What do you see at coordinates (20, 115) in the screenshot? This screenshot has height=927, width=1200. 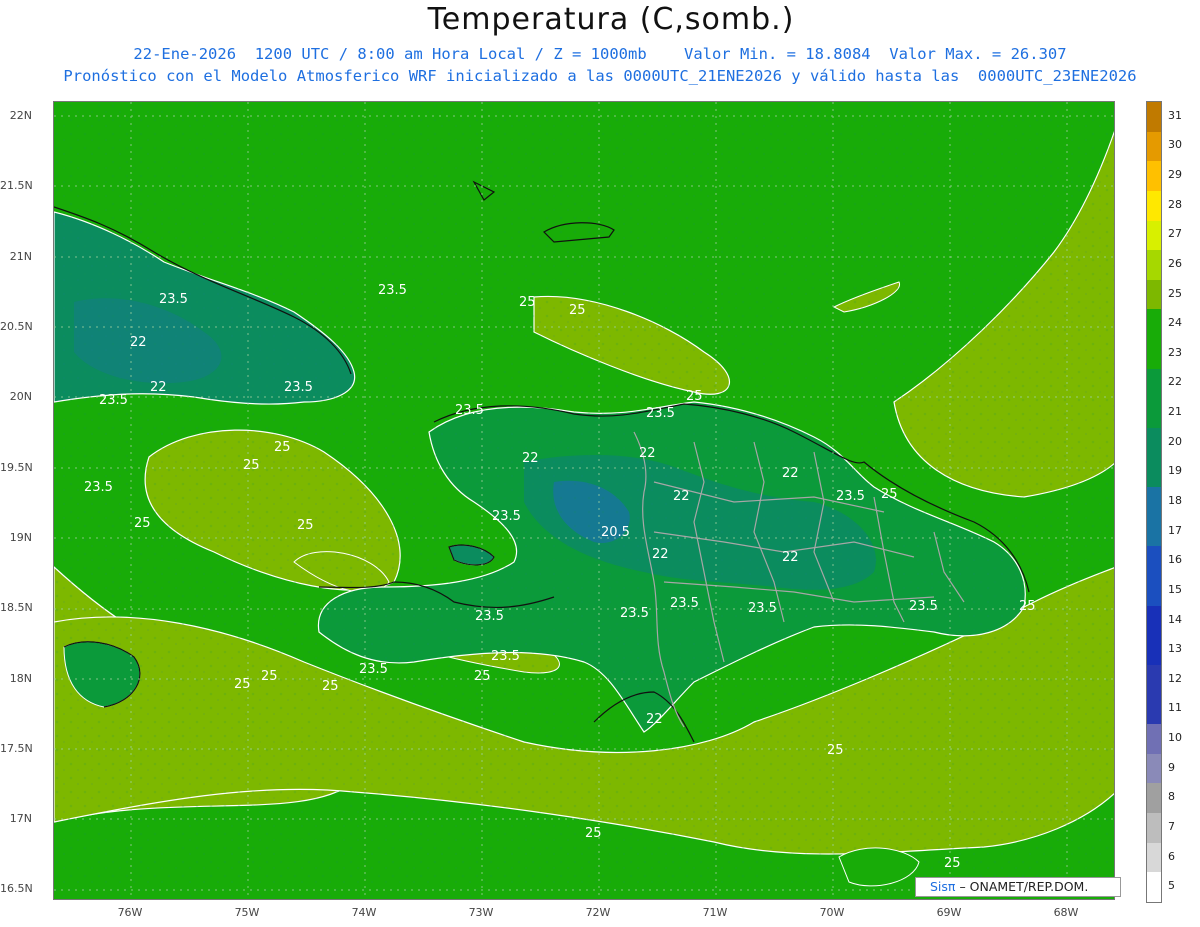 I see `lat-label: 22N` at bounding box center [20, 115].